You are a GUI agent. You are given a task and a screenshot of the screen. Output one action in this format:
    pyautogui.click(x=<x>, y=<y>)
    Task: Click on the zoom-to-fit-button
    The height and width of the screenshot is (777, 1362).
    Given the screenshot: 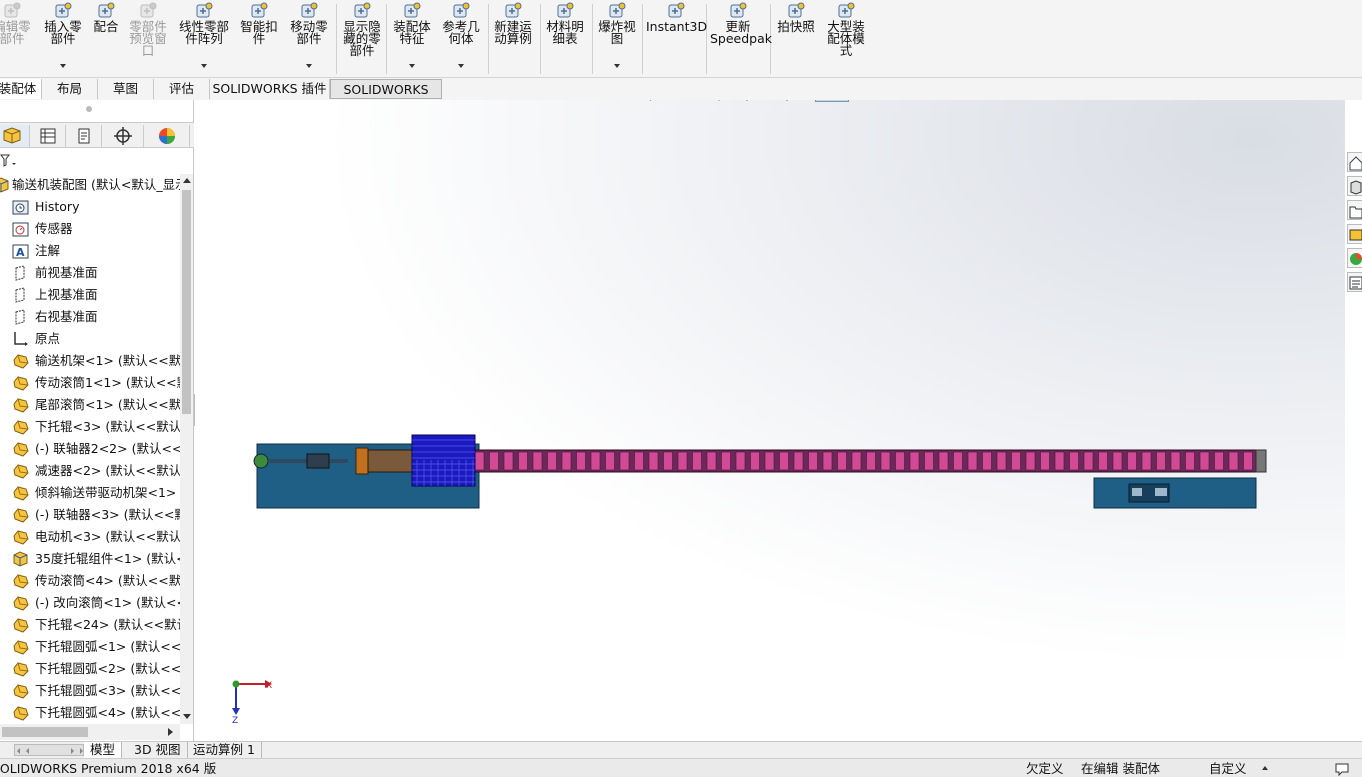 What is the action you would take?
    pyautogui.click(x=617, y=101)
    